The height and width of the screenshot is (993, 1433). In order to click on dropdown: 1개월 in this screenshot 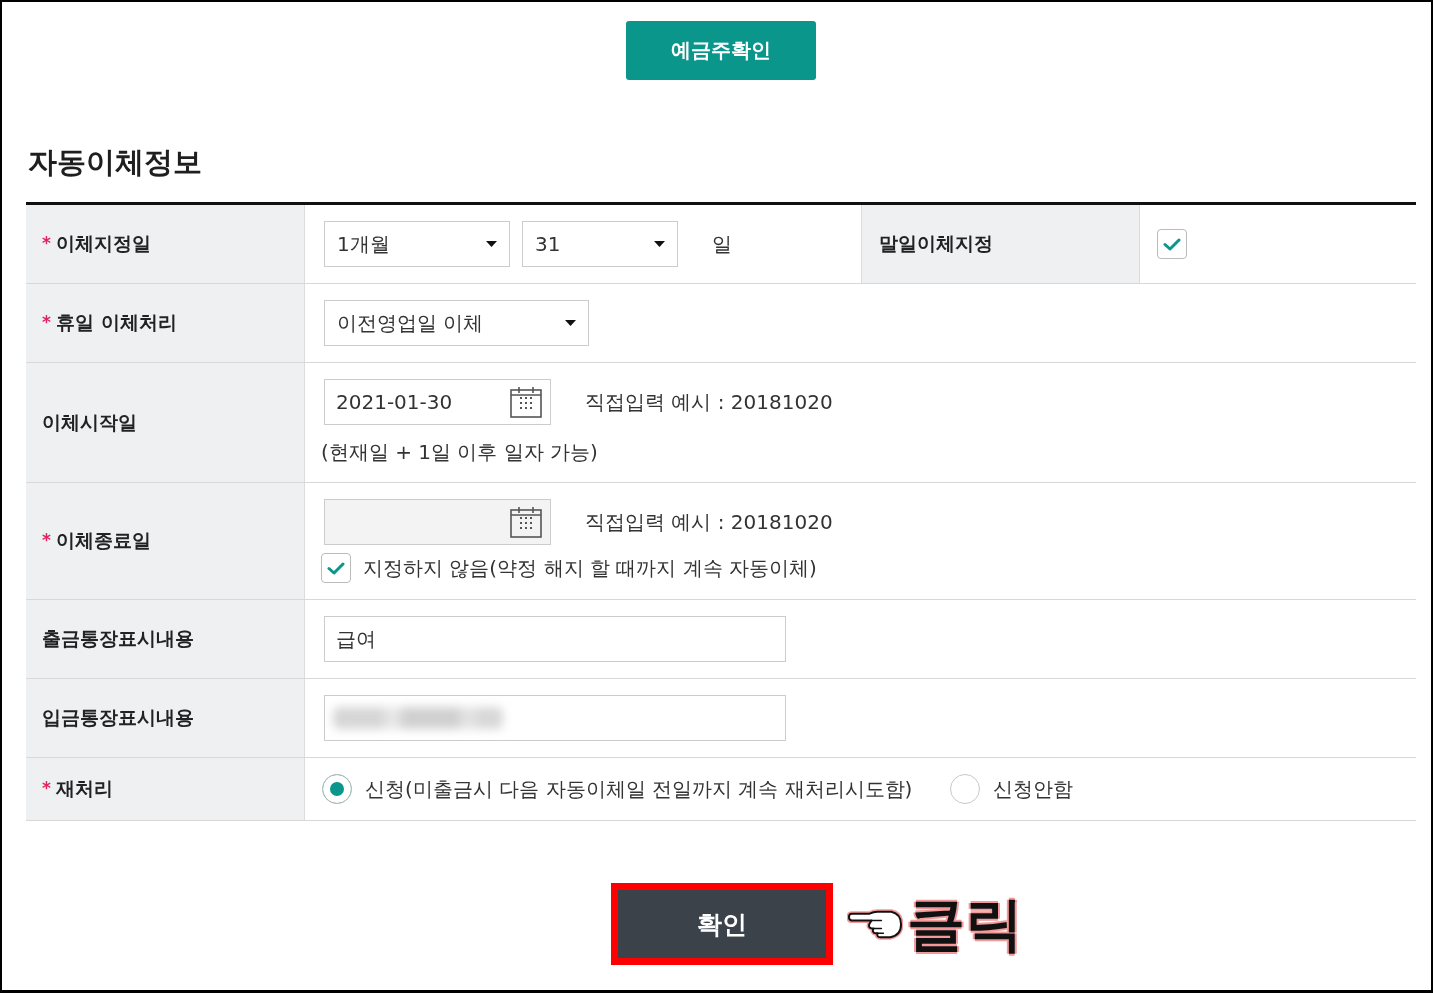, I will do `click(417, 244)`.